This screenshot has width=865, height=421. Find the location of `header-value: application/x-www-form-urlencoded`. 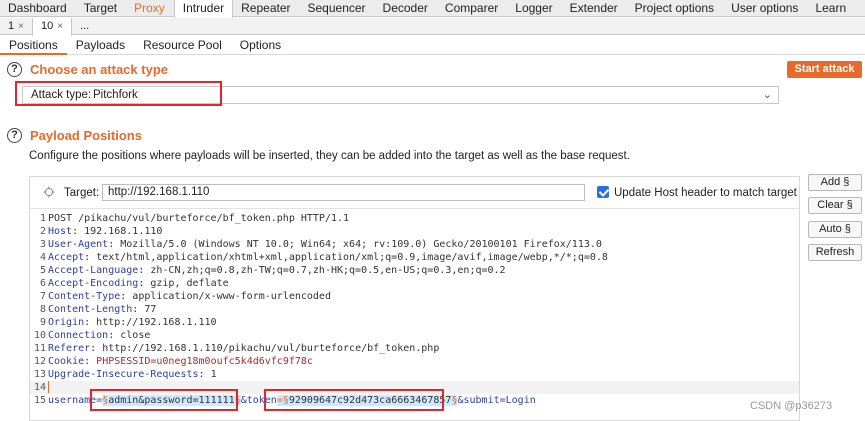

header-value: application/x-www-form-urlencoded is located at coordinates (231, 296).